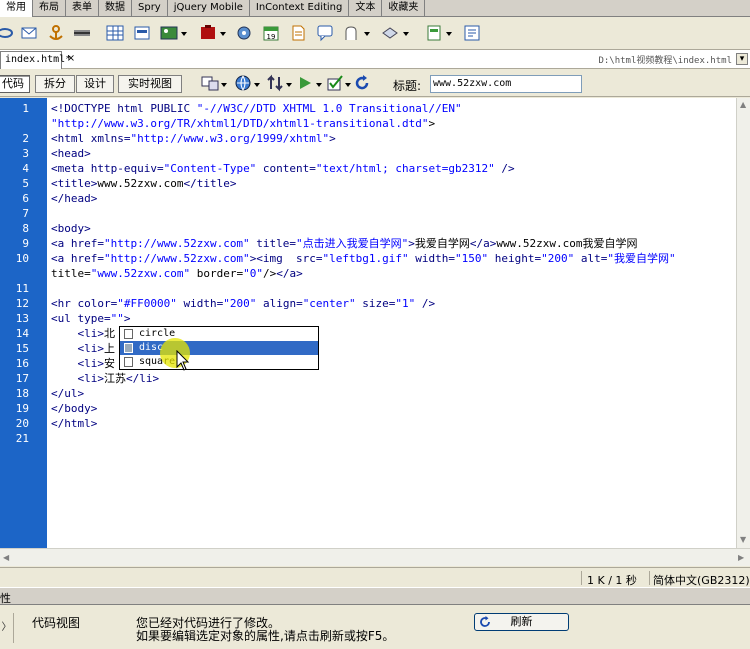 This screenshot has width=750, height=649. What do you see at coordinates (22, 288) in the screenshot?
I see `line-number: 11` at bounding box center [22, 288].